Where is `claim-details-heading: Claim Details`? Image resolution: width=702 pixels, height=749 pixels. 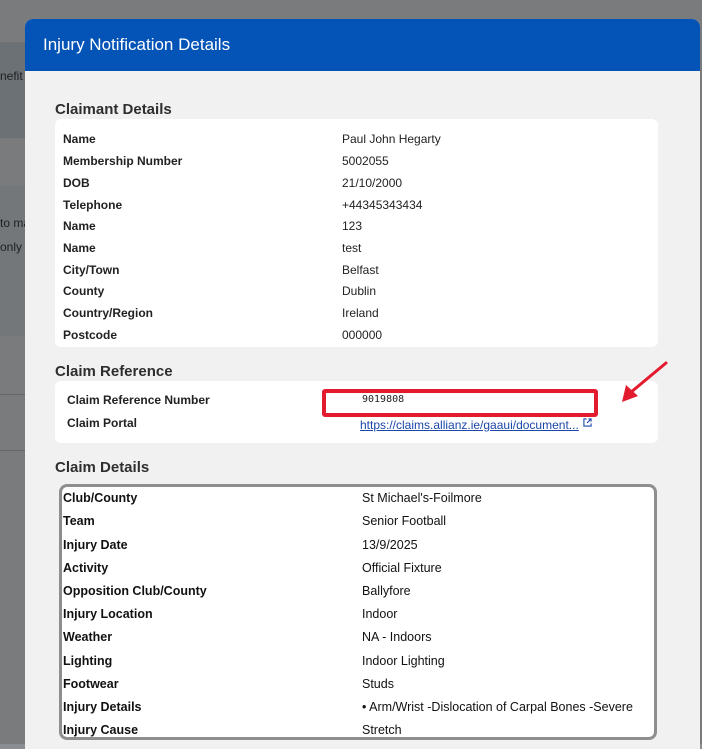 claim-details-heading: Claim Details is located at coordinates (102, 467).